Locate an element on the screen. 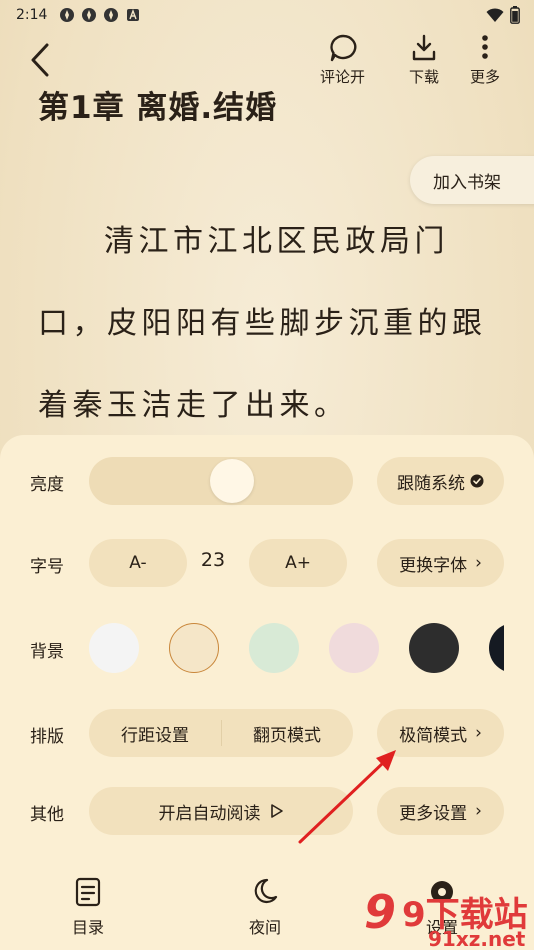  line-spacing-button: 行距设置 is located at coordinates (155, 733).